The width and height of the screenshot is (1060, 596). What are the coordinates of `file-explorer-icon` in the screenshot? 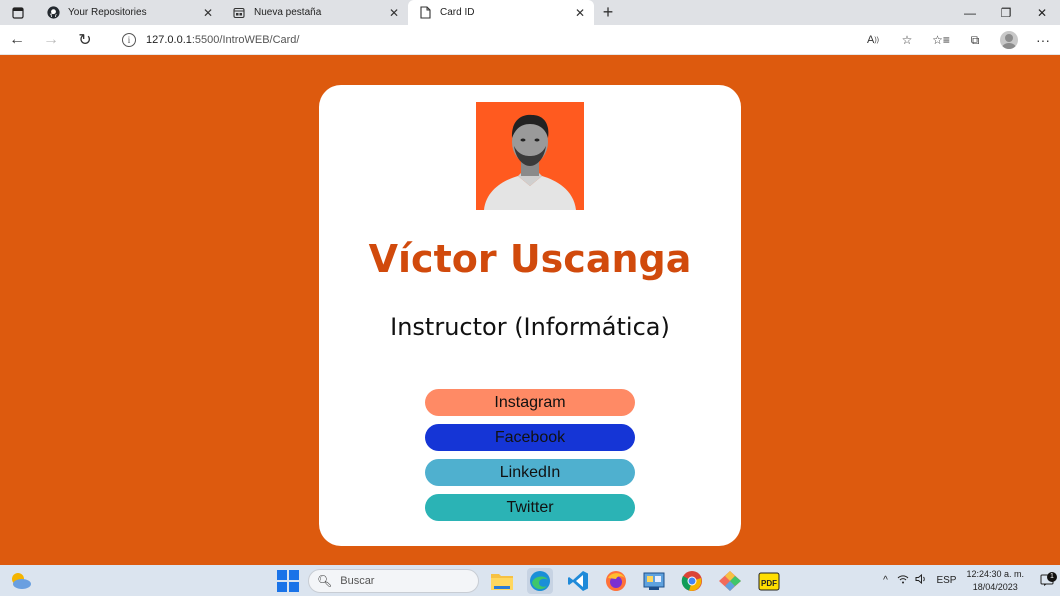 It's located at (502, 581).